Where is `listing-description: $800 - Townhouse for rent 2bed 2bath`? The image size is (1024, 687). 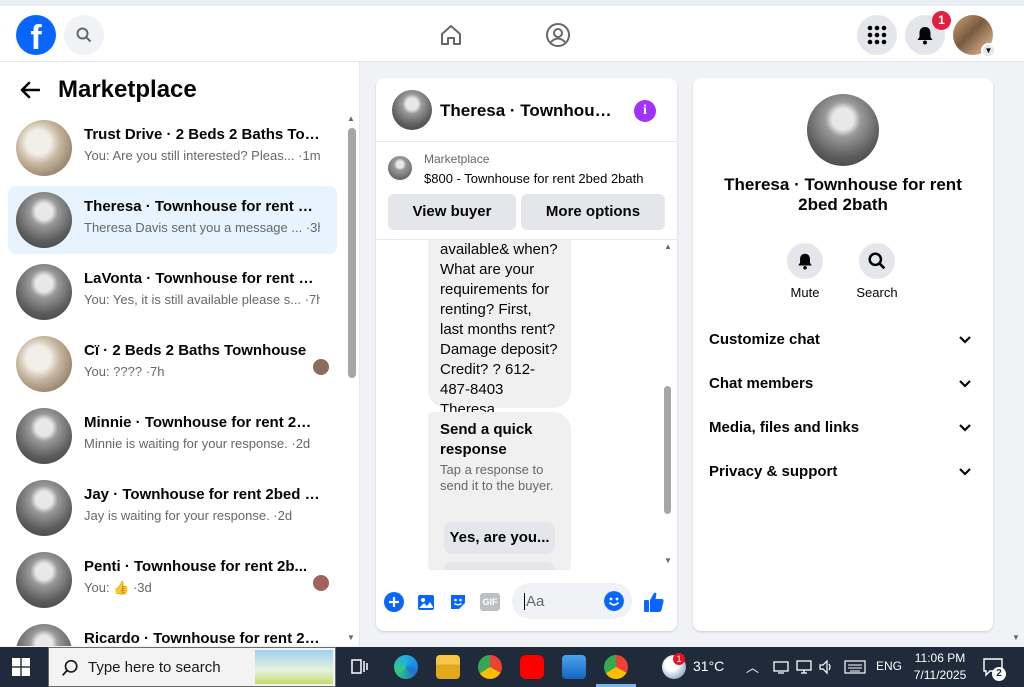
listing-description: $800 - Townhouse for rent 2bed 2bath is located at coordinates (533, 178).